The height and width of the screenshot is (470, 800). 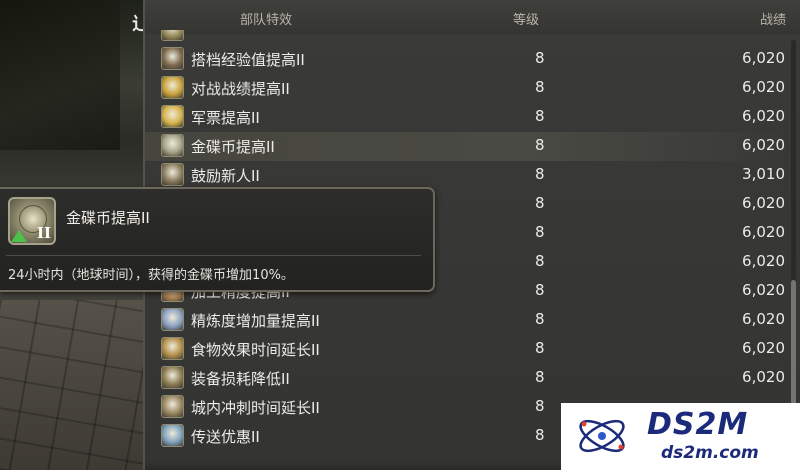 What do you see at coordinates (43, 233) in the screenshot?
I see `tooltip-icon-grade: II` at bounding box center [43, 233].